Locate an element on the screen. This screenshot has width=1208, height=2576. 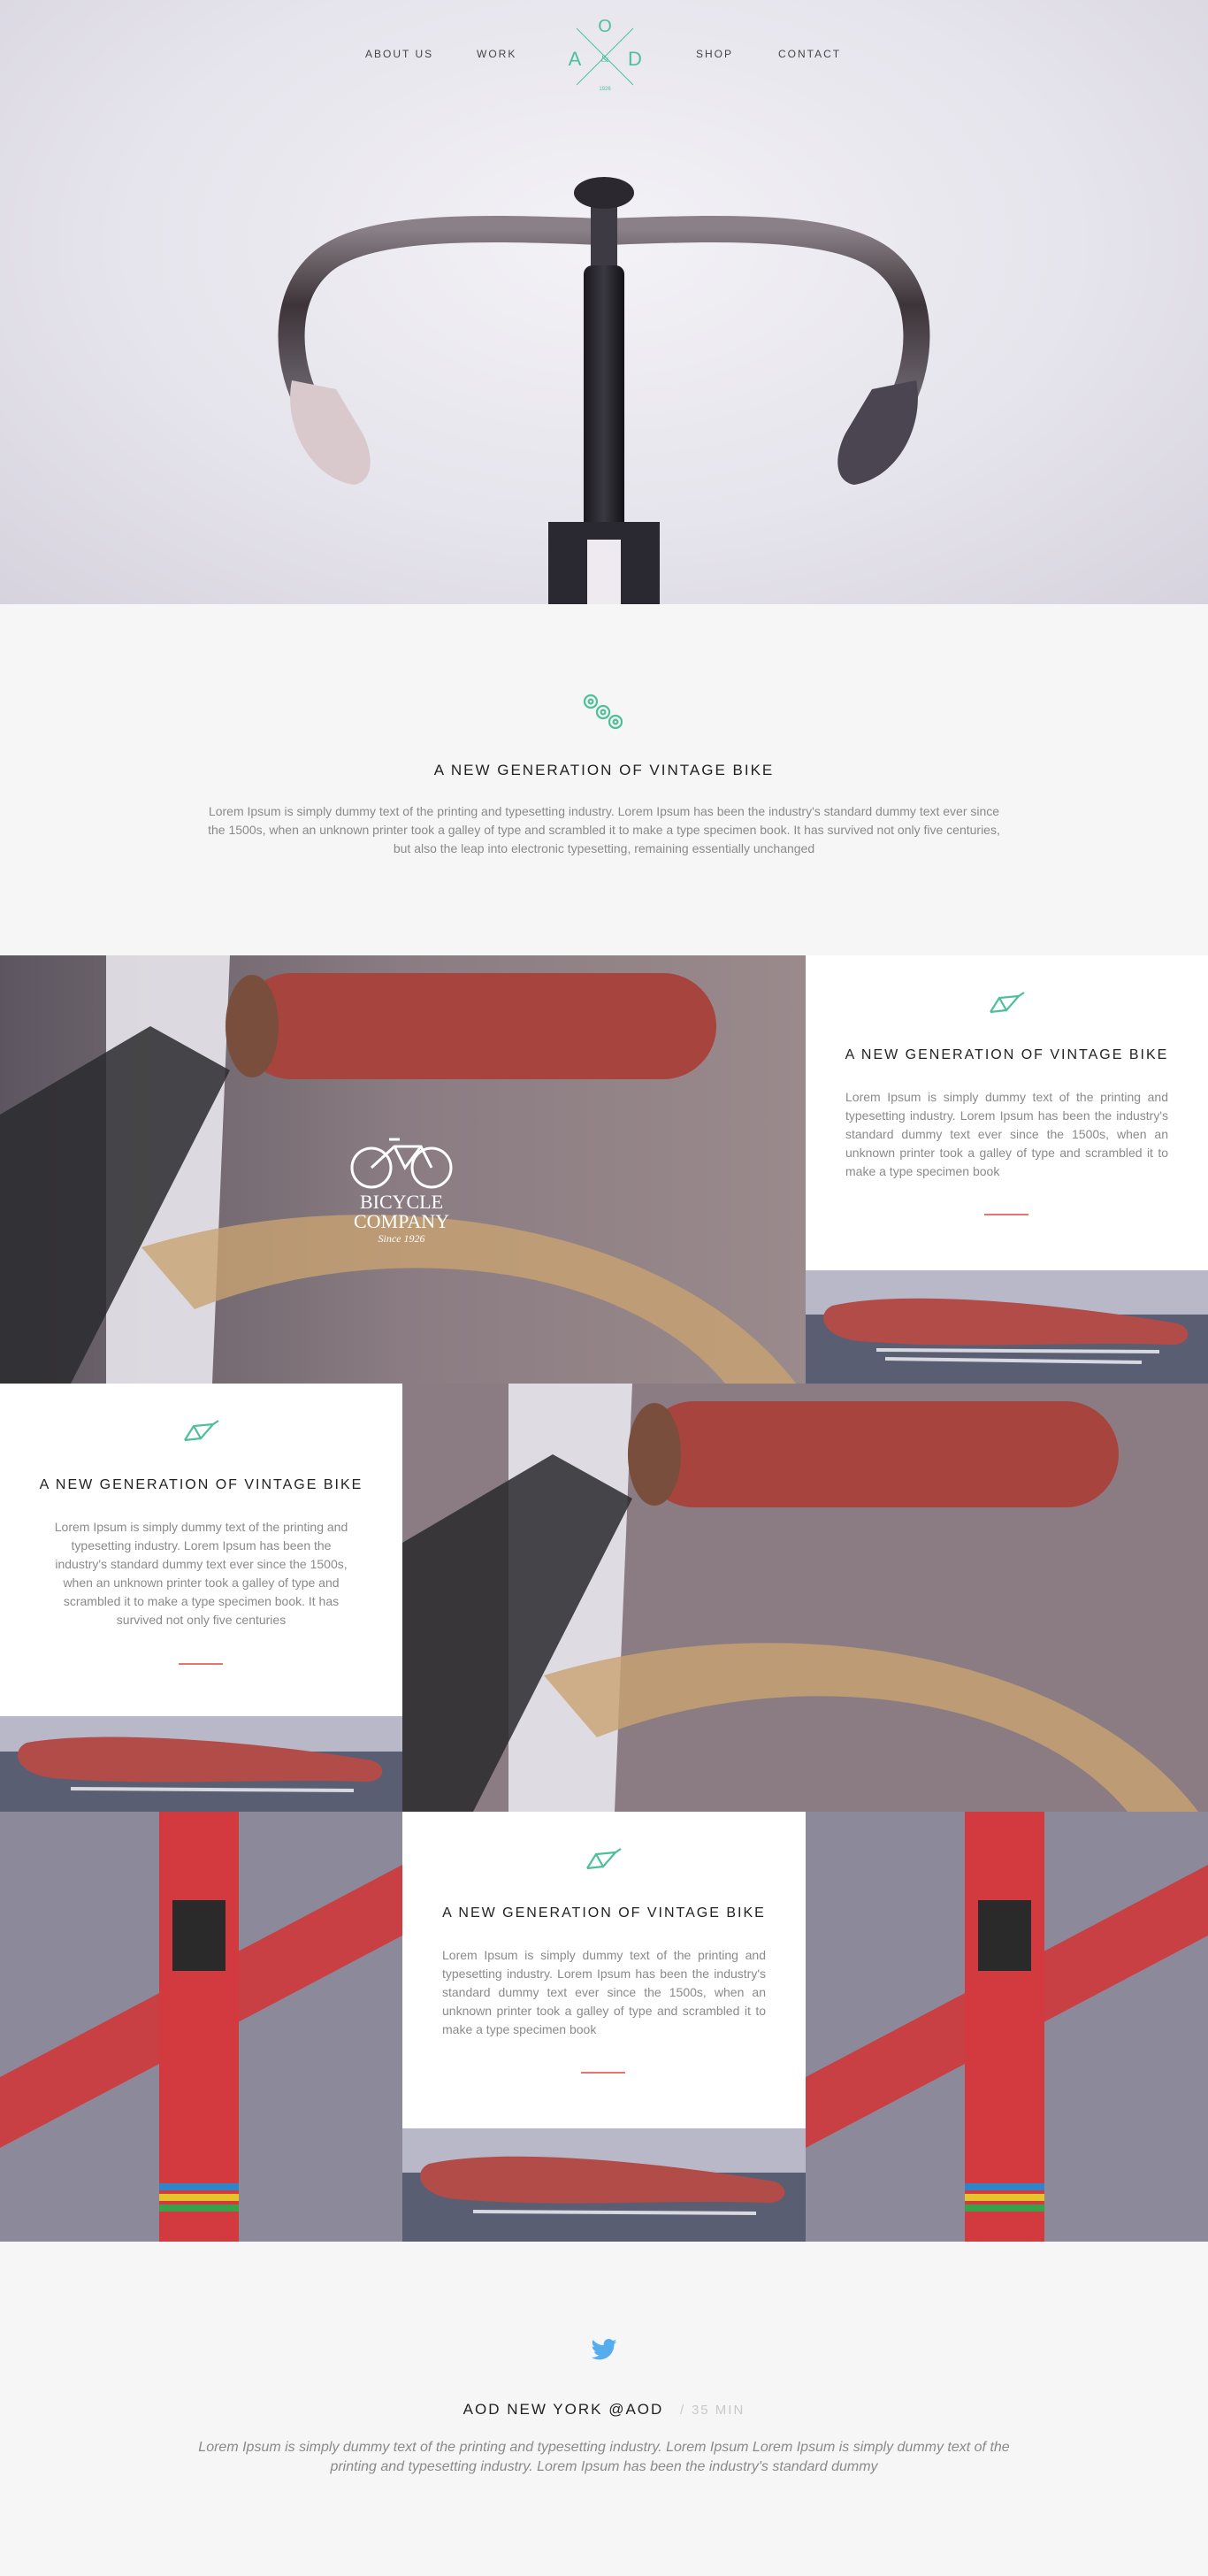
bike-chain-icon is located at coordinates (603, 712).